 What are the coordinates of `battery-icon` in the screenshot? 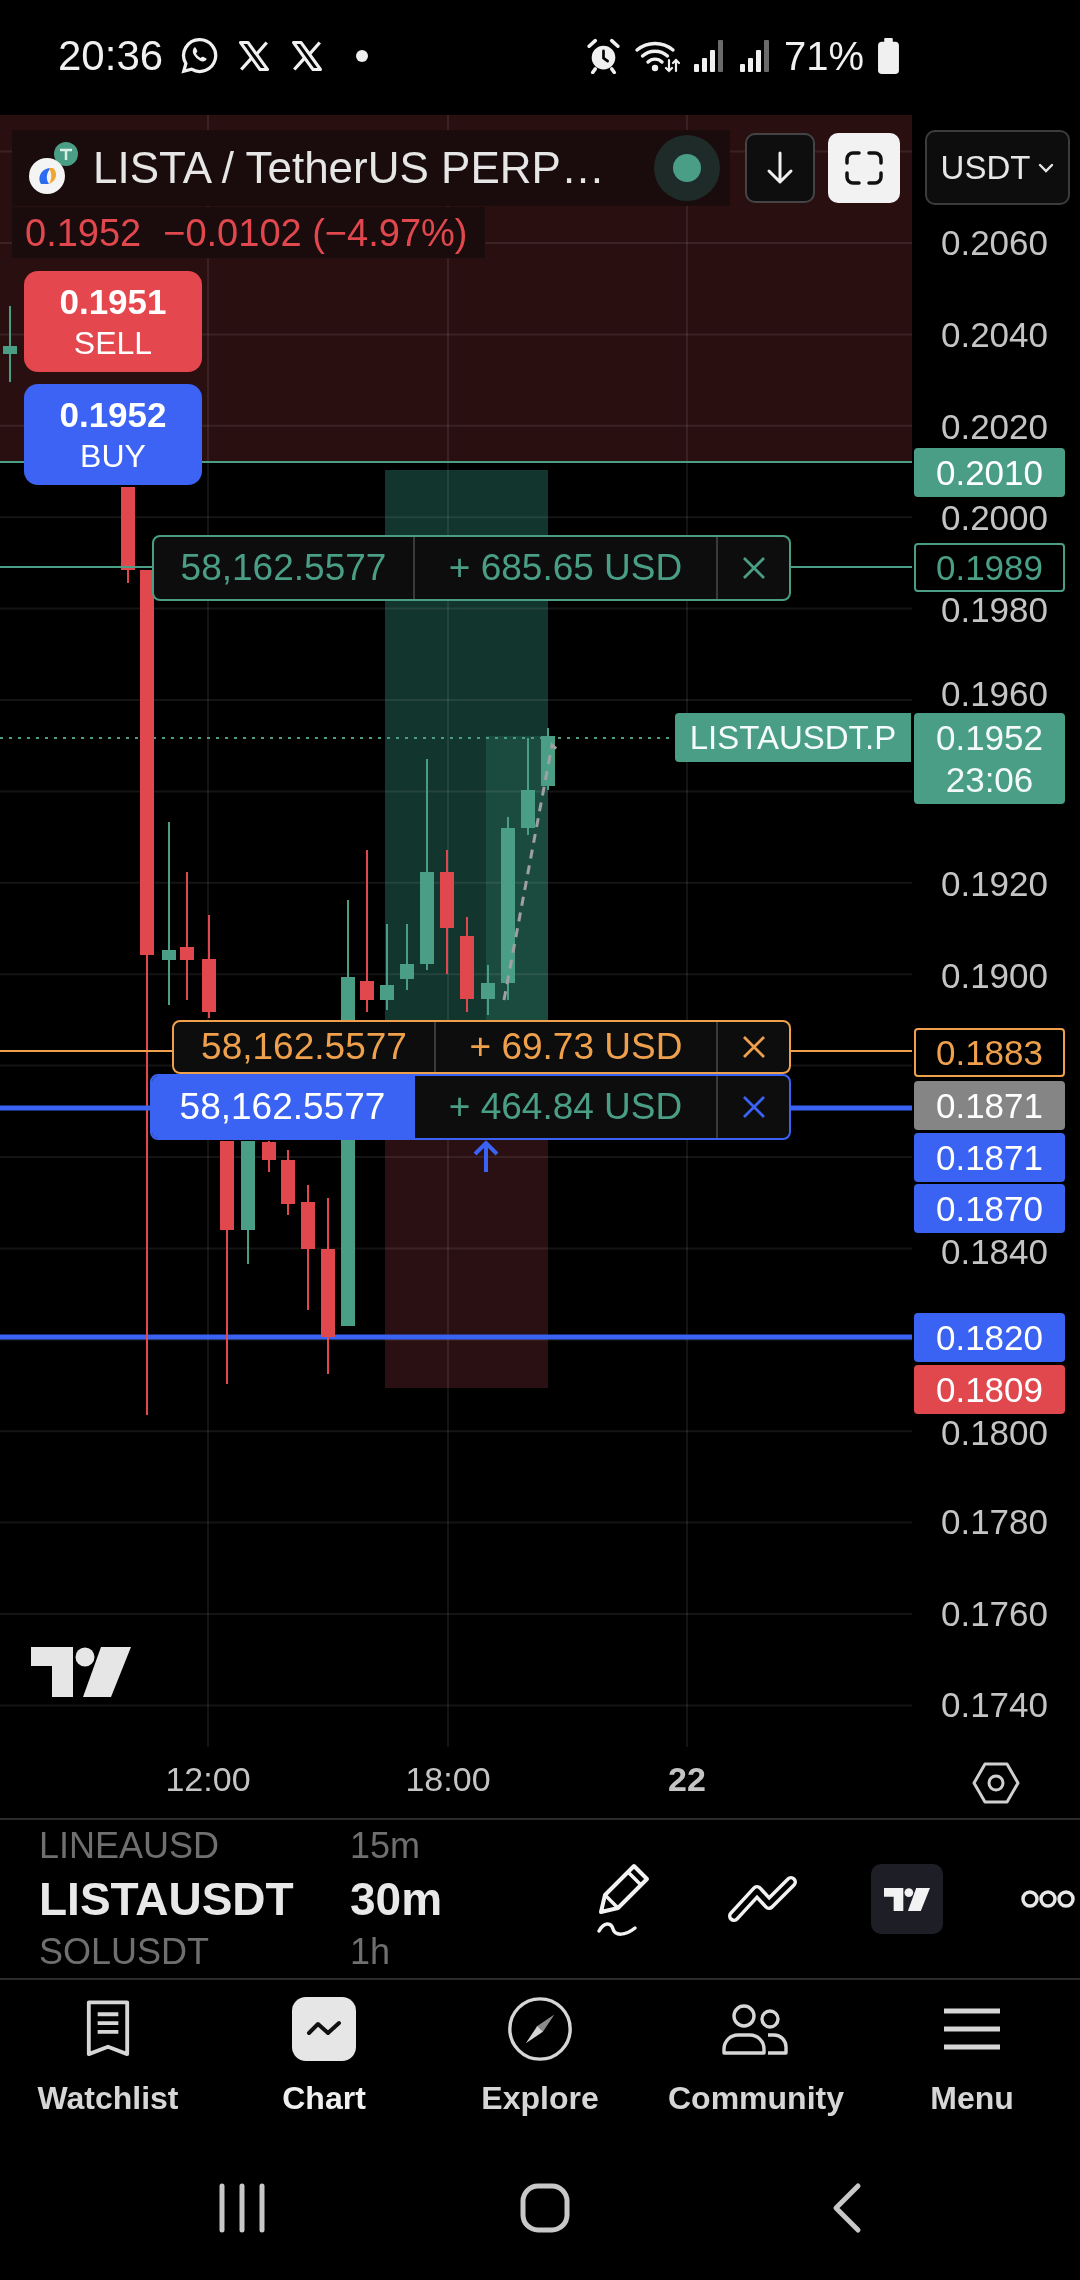 It's located at (888, 55).